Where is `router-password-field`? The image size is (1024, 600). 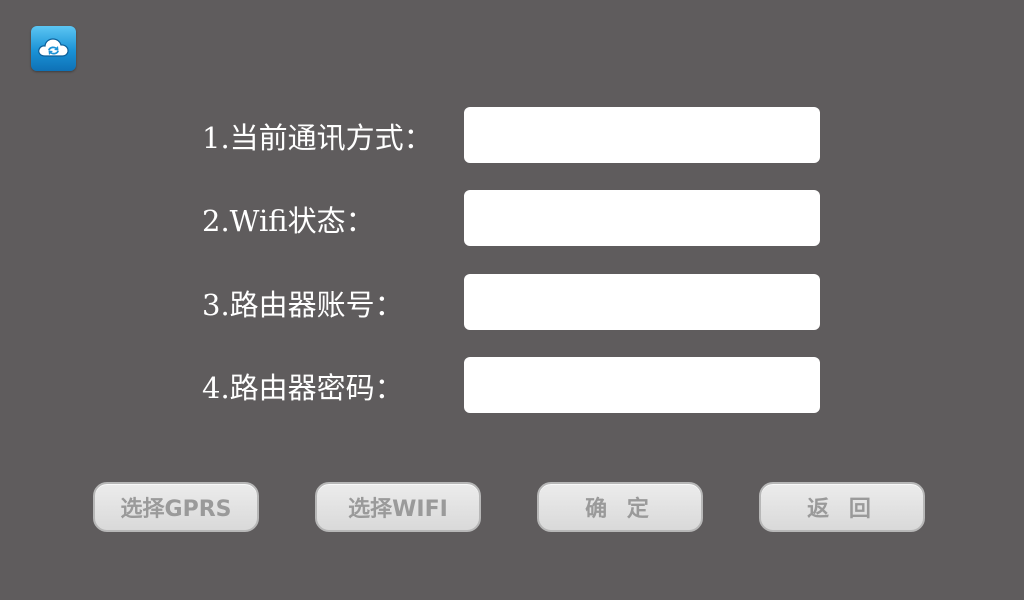
router-password-field is located at coordinates (642, 385).